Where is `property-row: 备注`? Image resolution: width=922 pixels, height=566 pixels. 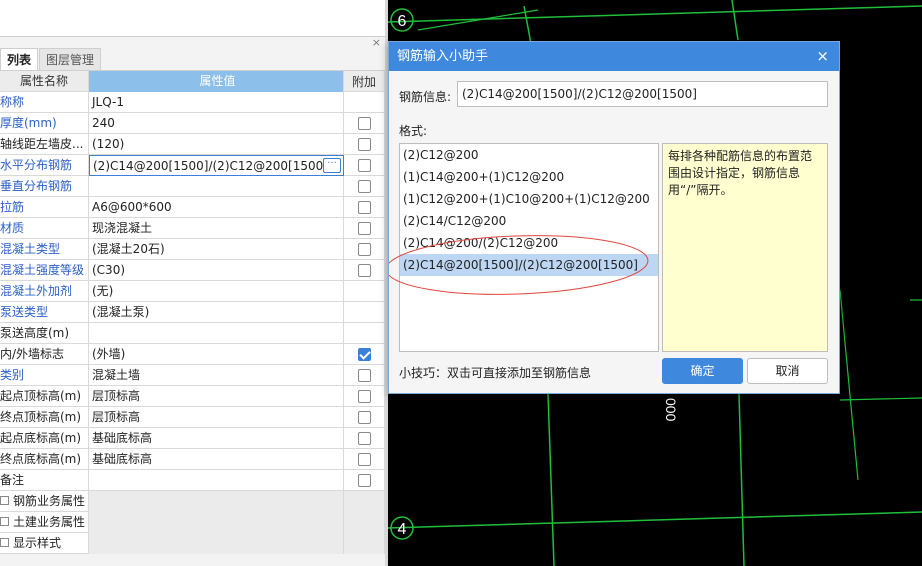 property-row: 备注 is located at coordinates (192, 480).